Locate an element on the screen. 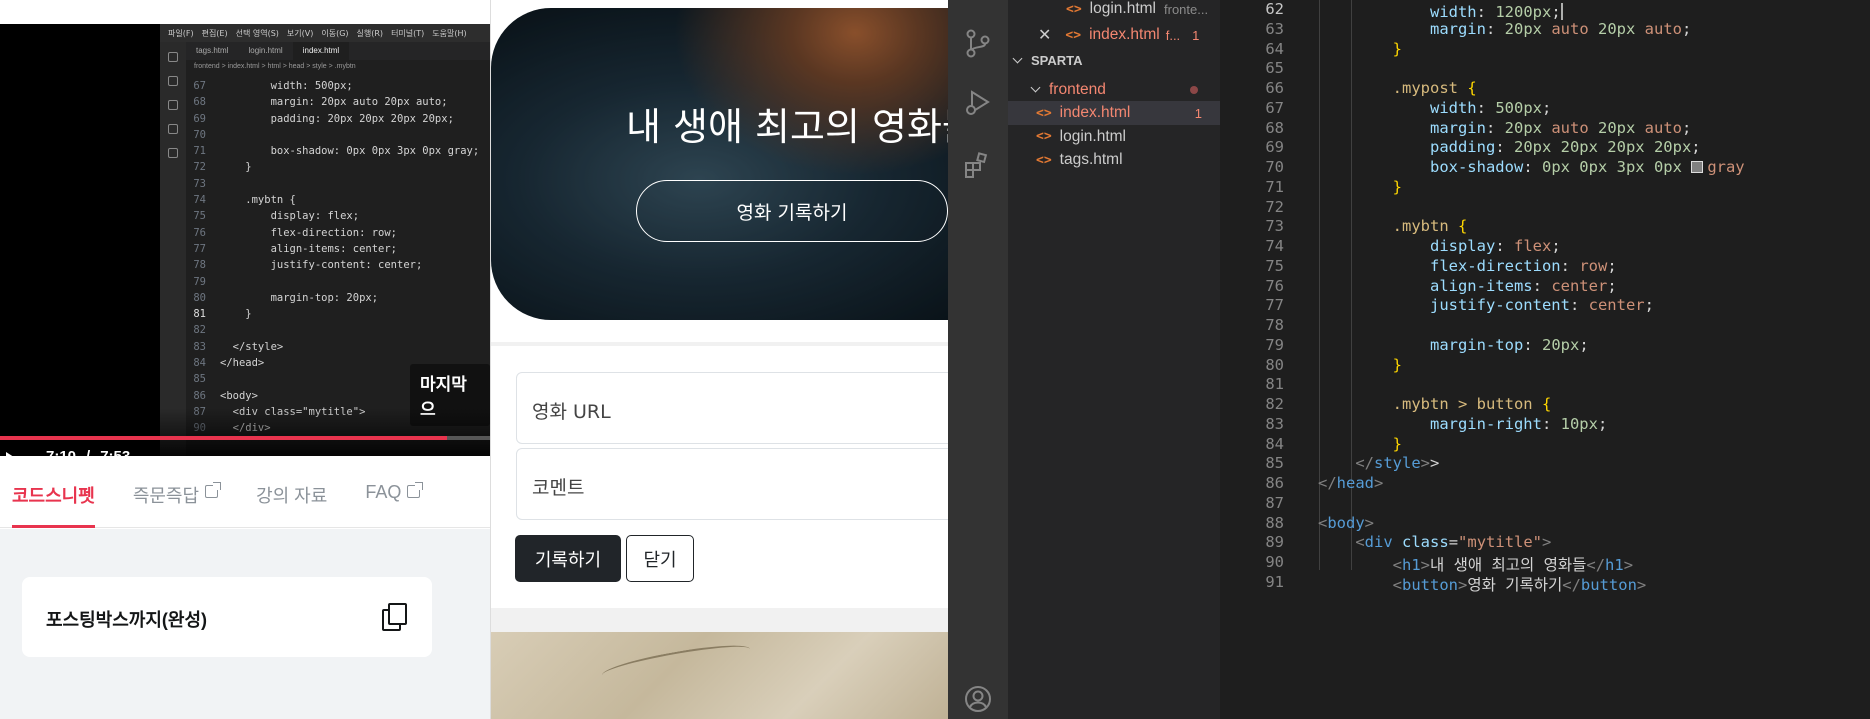 This screenshot has width=1870, height=719. file-item: <> tags.html is located at coordinates (1114, 160).